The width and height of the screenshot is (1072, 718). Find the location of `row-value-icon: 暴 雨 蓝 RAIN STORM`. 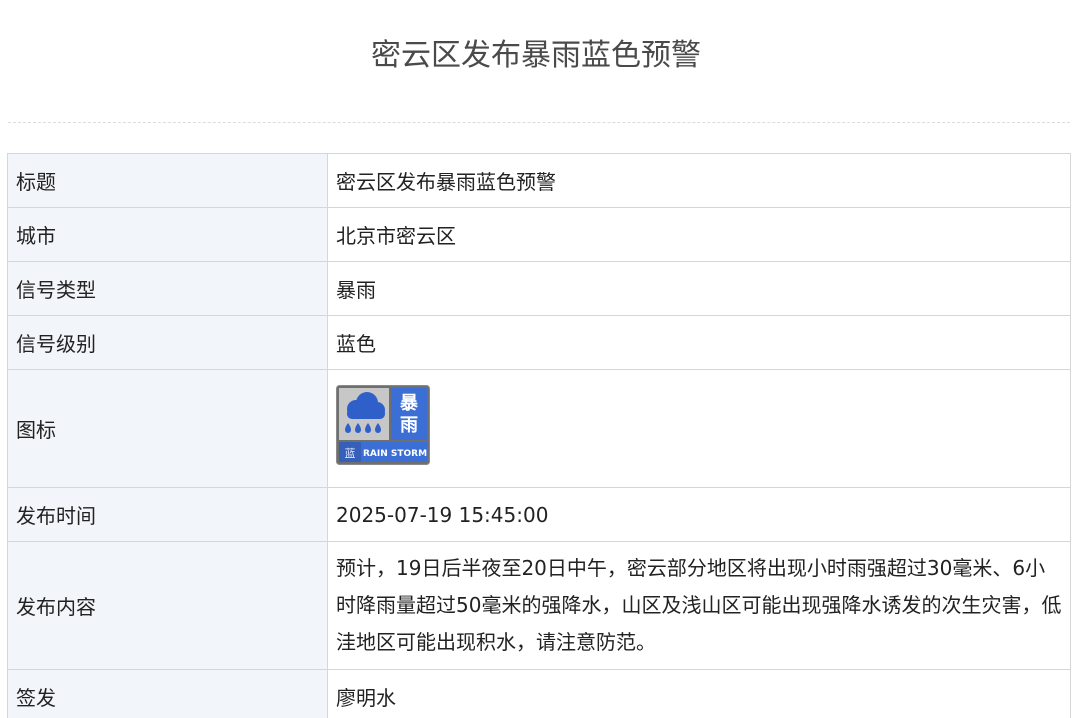

row-value-icon: 暴 雨 蓝 RAIN STORM is located at coordinates (699, 428).